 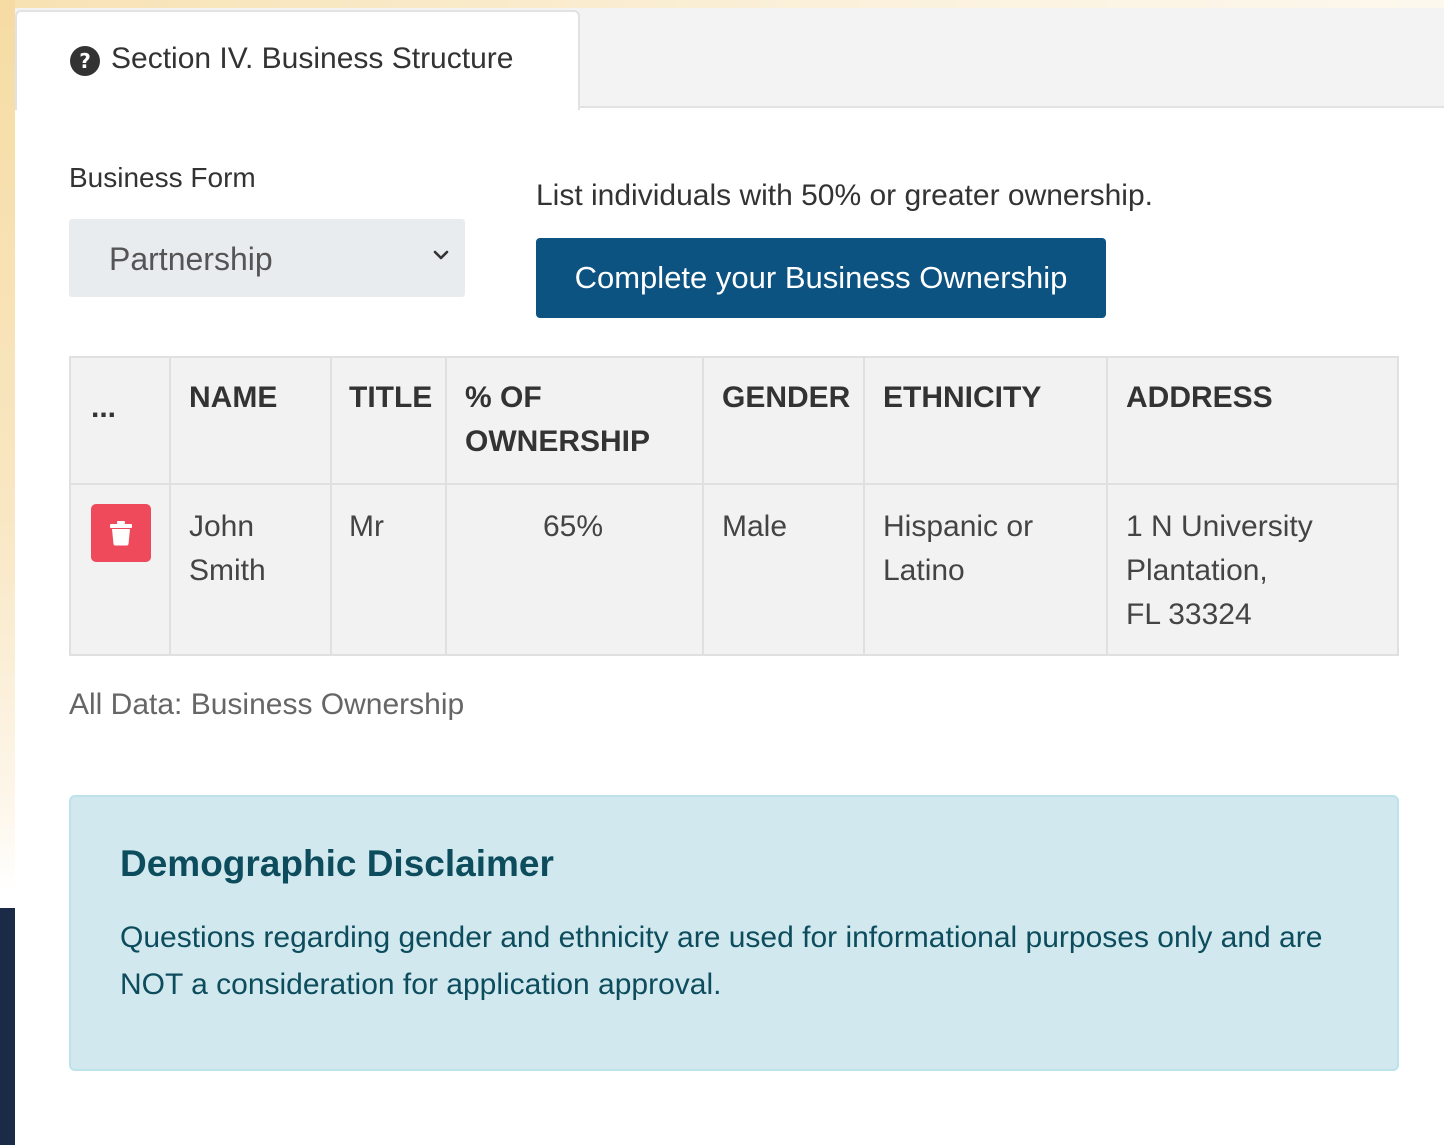 What do you see at coordinates (729, 4) in the screenshot?
I see `top-decorative-strip` at bounding box center [729, 4].